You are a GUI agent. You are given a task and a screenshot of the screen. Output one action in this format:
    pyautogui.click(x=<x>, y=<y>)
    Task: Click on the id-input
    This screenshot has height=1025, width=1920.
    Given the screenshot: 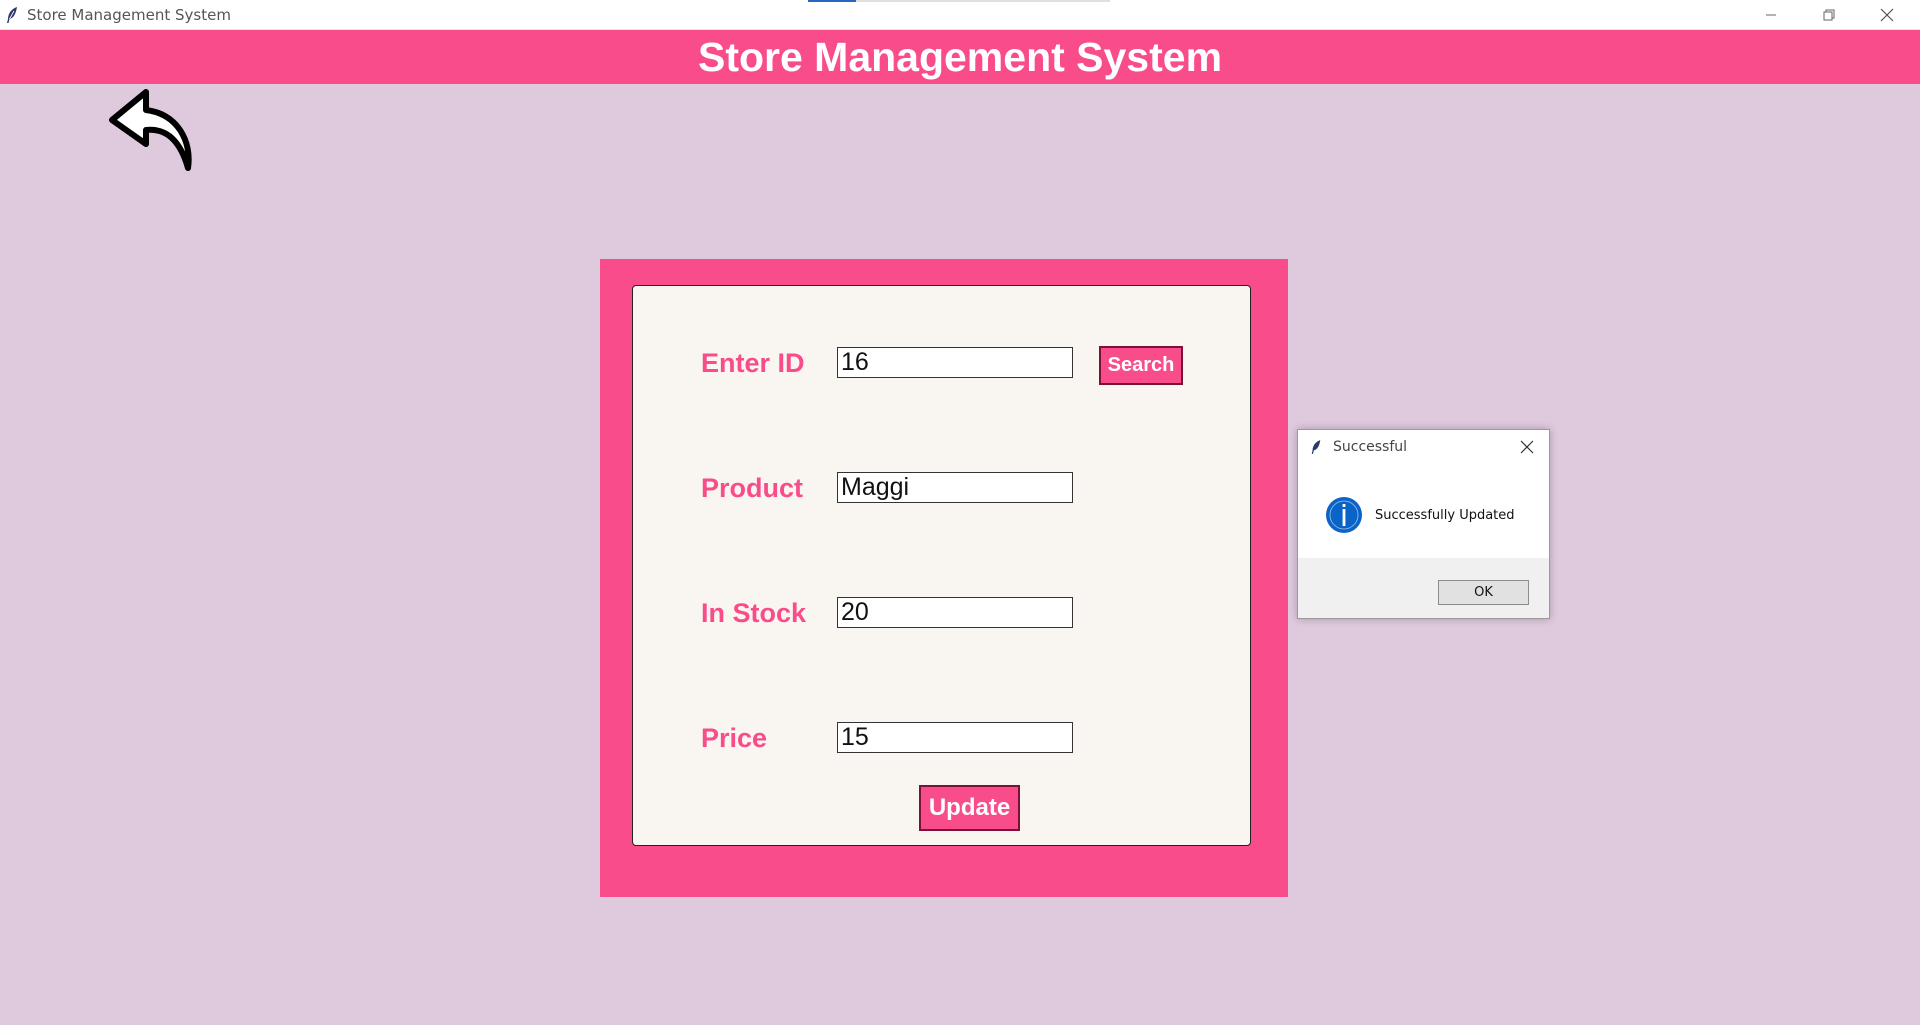 What is the action you would take?
    pyautogui.click(x=955, y=362)
    